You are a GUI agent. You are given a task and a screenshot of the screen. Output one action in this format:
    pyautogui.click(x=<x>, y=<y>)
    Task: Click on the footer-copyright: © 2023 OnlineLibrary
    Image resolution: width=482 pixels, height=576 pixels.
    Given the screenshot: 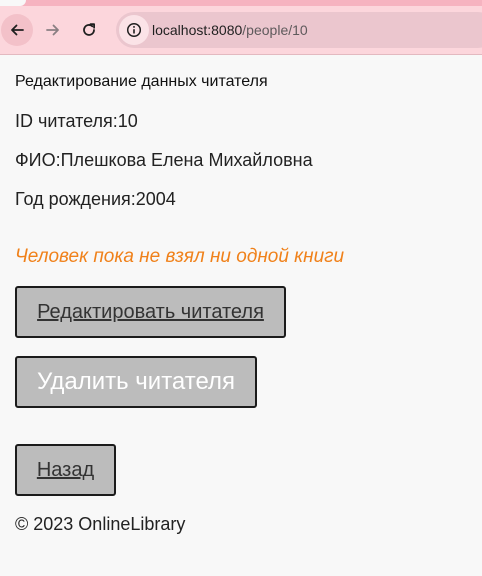 What is the action you would take?
    pyautogui.click(x=100, y=524)
    